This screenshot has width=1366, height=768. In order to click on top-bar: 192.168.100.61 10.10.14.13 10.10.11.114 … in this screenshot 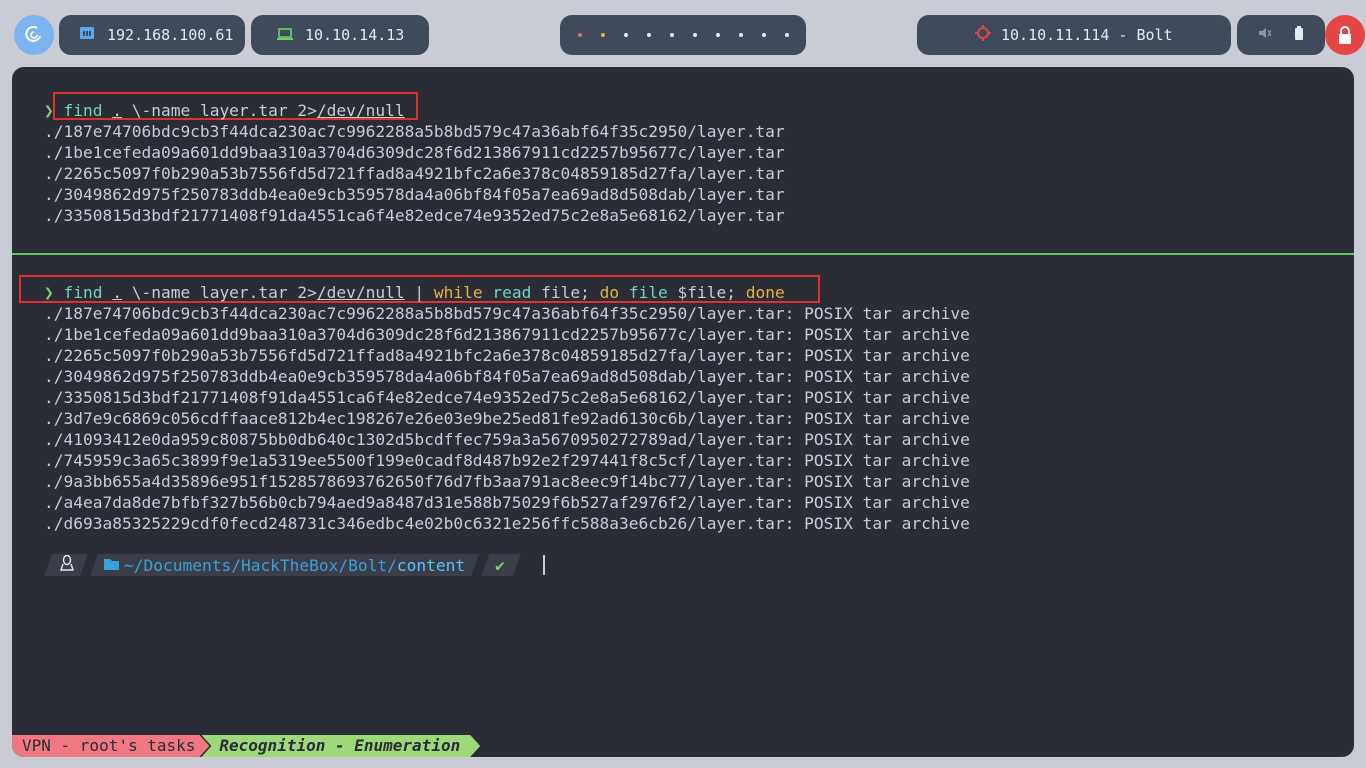, I will do `click(683, 34)`.